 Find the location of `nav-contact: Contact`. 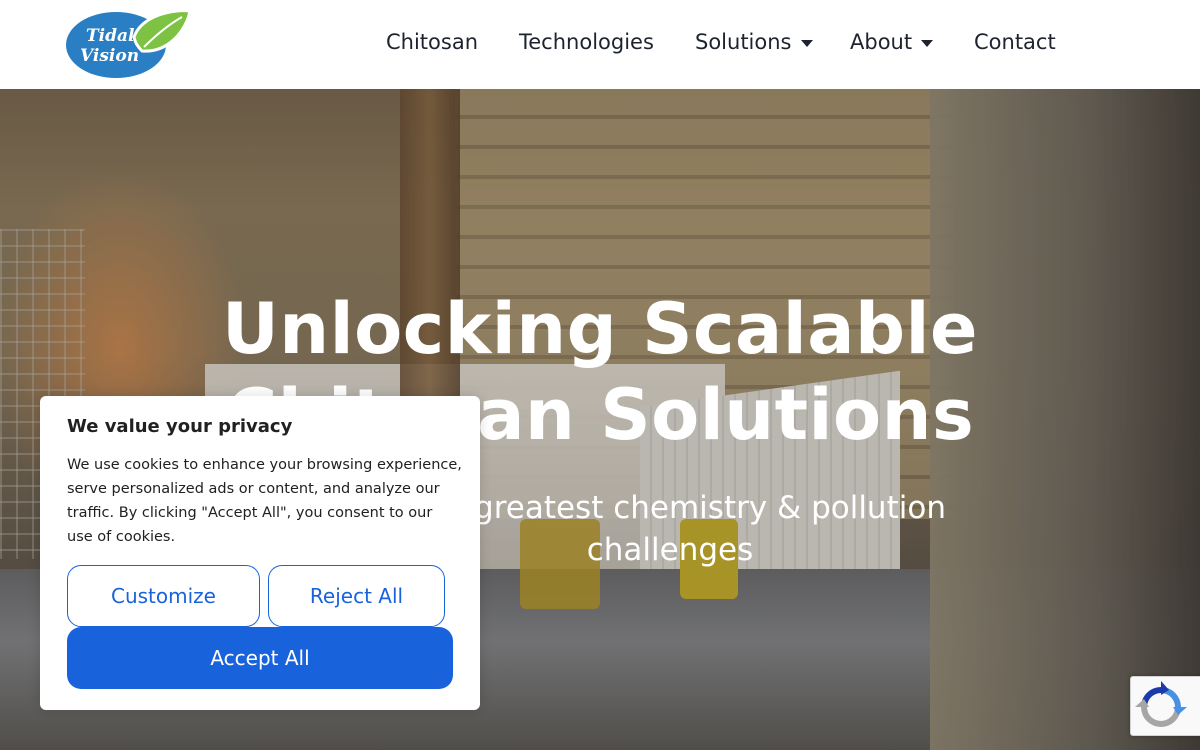

nav-contact: Contact is located at coordinates (1015, 42).